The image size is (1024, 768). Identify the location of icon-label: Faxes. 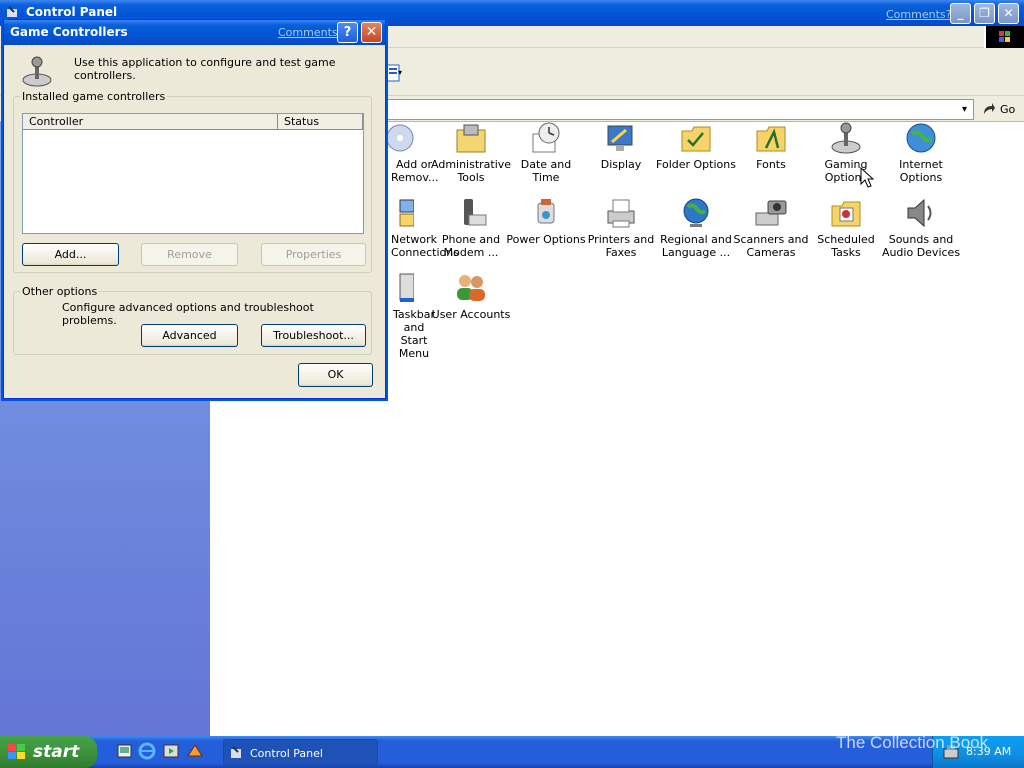
(621, 252).